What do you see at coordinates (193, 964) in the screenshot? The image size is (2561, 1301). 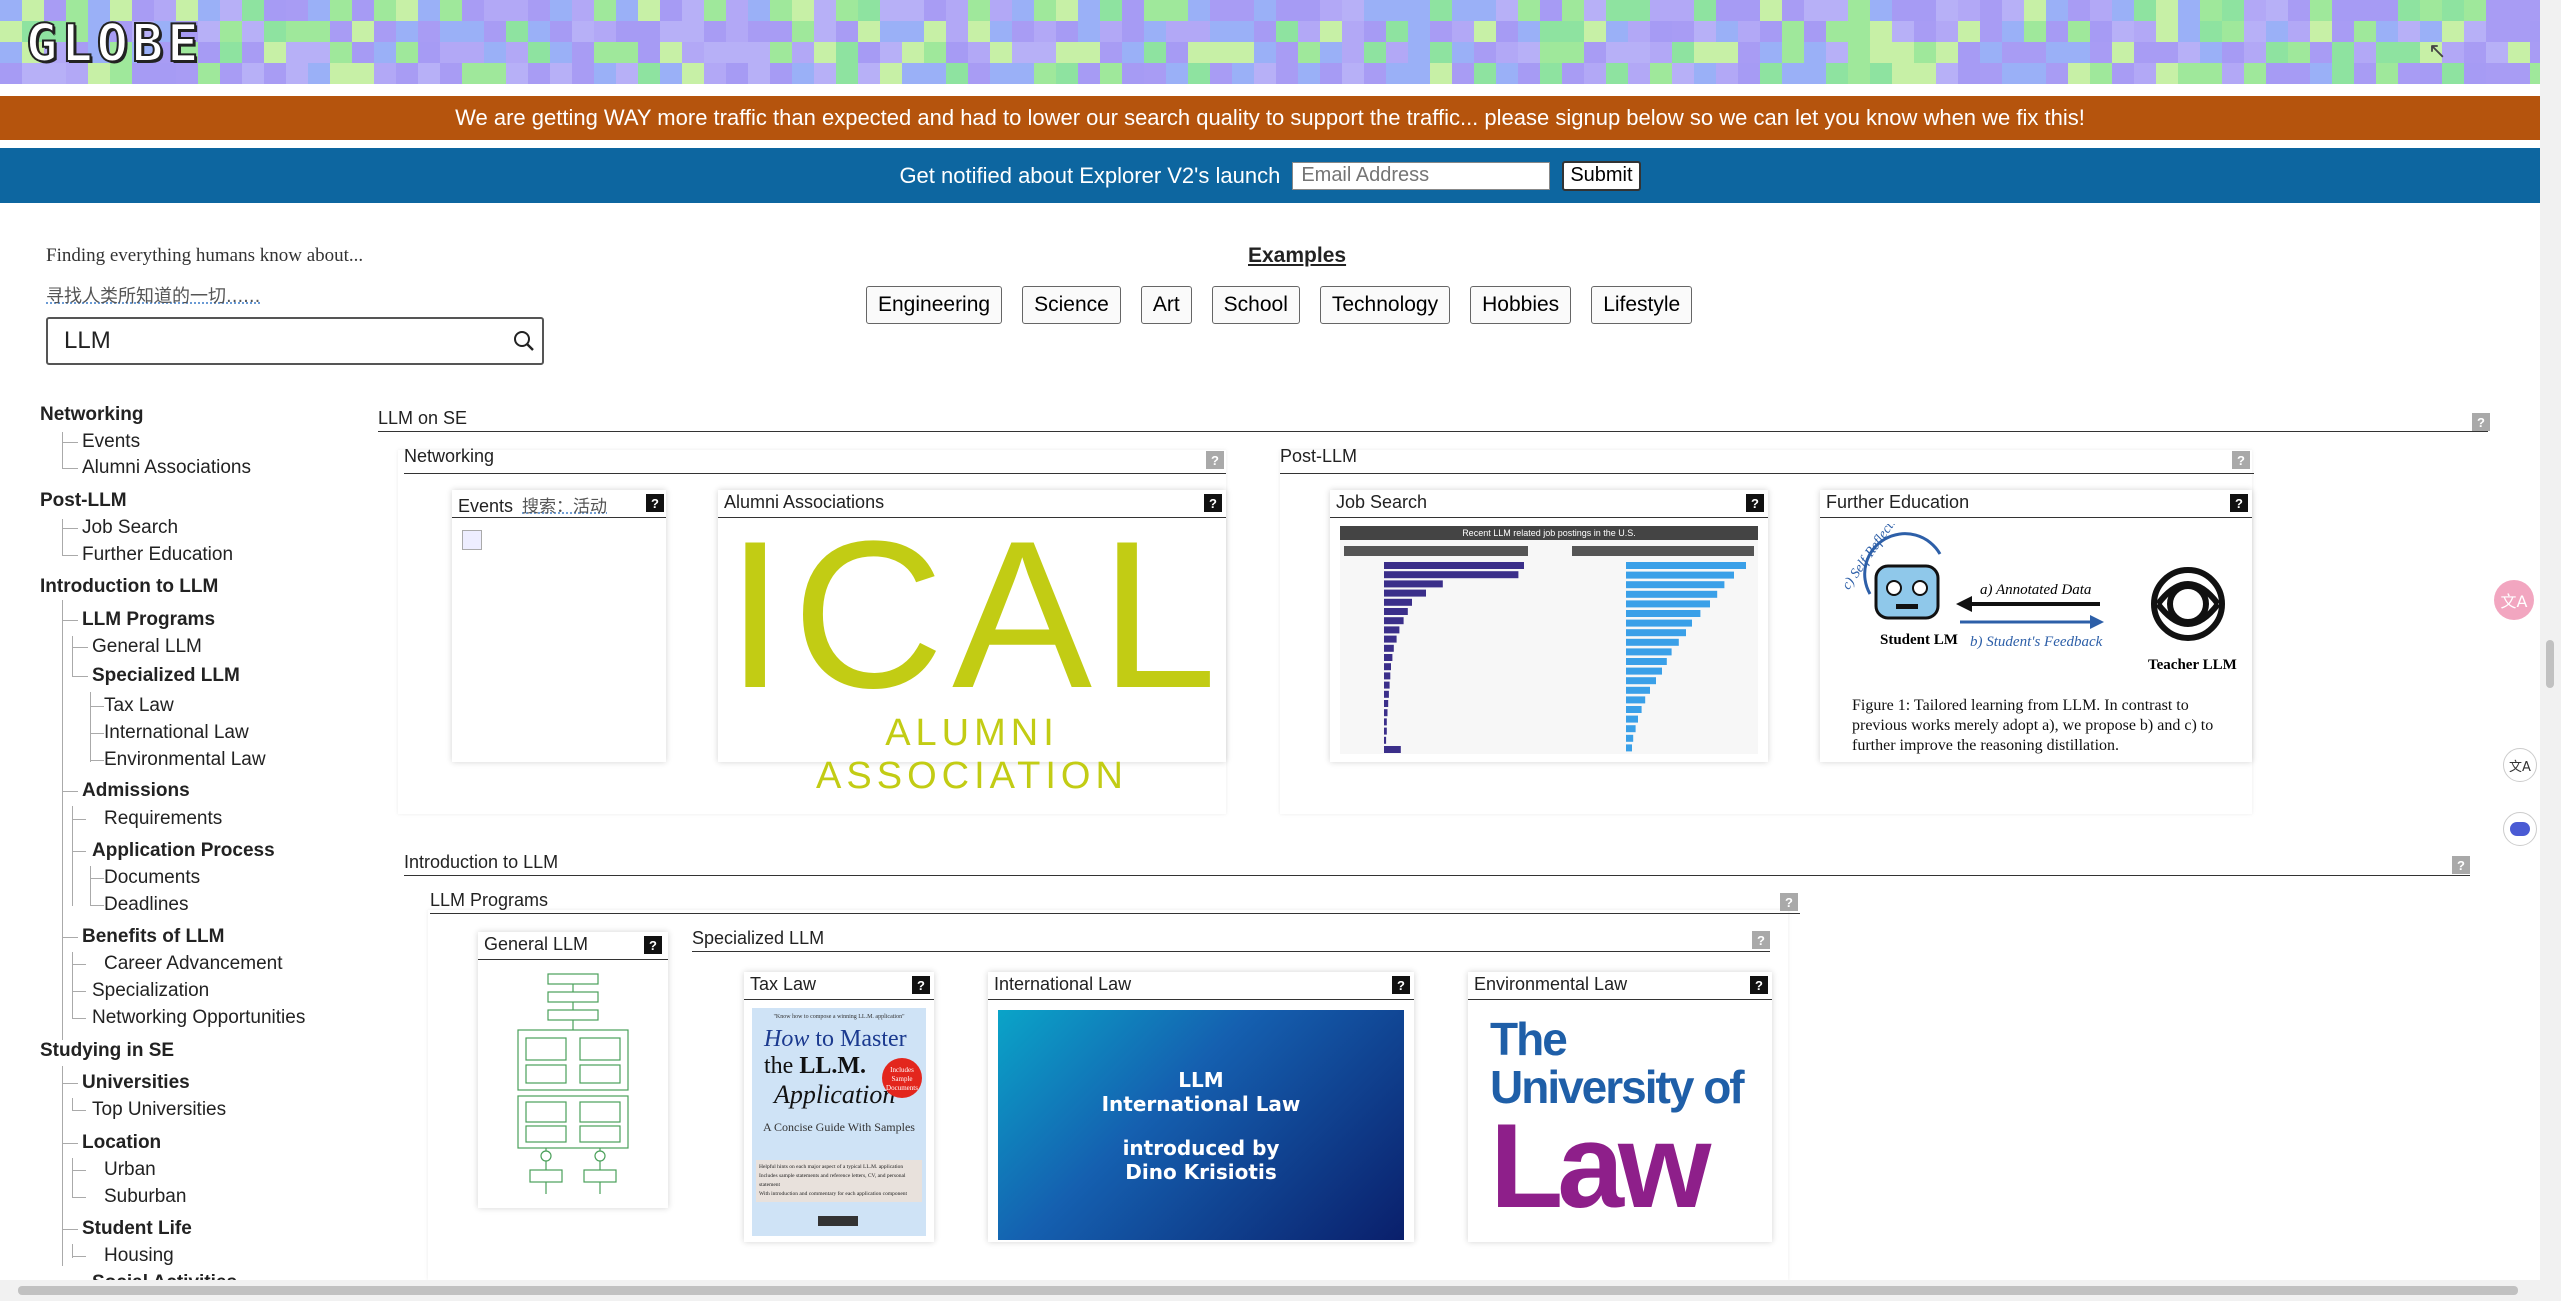 I see `sidebar-item-career-advancement: Career Advancement` at bounding box center [193, 964].